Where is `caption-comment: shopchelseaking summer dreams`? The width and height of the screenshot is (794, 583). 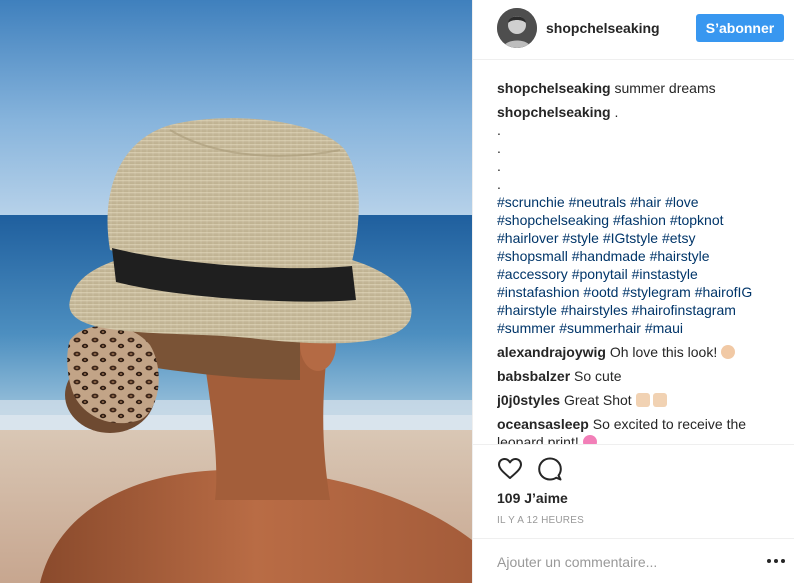 caption-comment: shopchelseaking summer dreams is located at coordinates (642, 88).